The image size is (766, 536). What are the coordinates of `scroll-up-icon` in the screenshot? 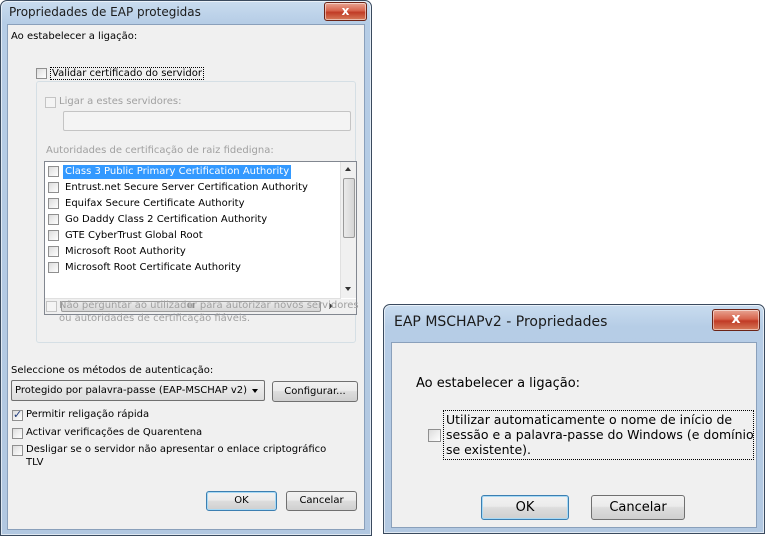 It's located at (348, 169).